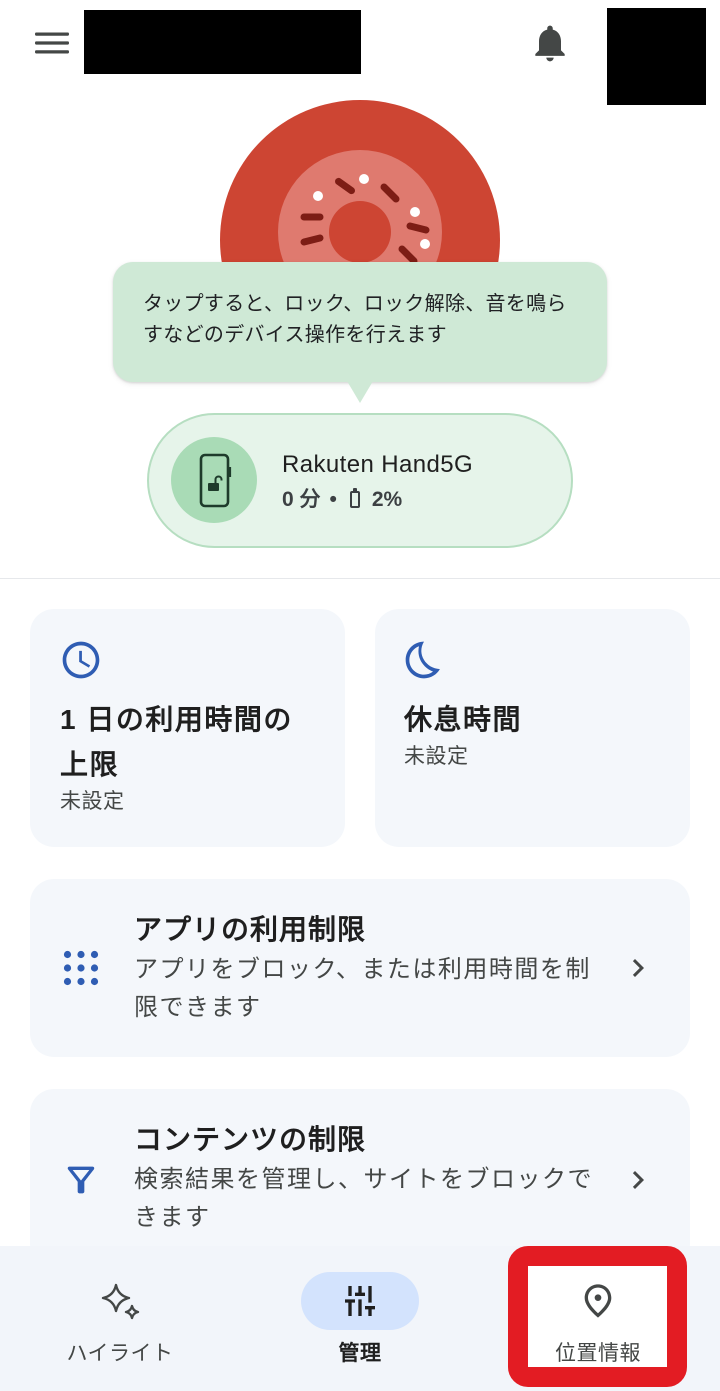 This screenshot has height=1391, width=720. Describe the element at coordinates (598, 1353) in the screenshot. I see `nav-label-location: 位置情報` at that location.